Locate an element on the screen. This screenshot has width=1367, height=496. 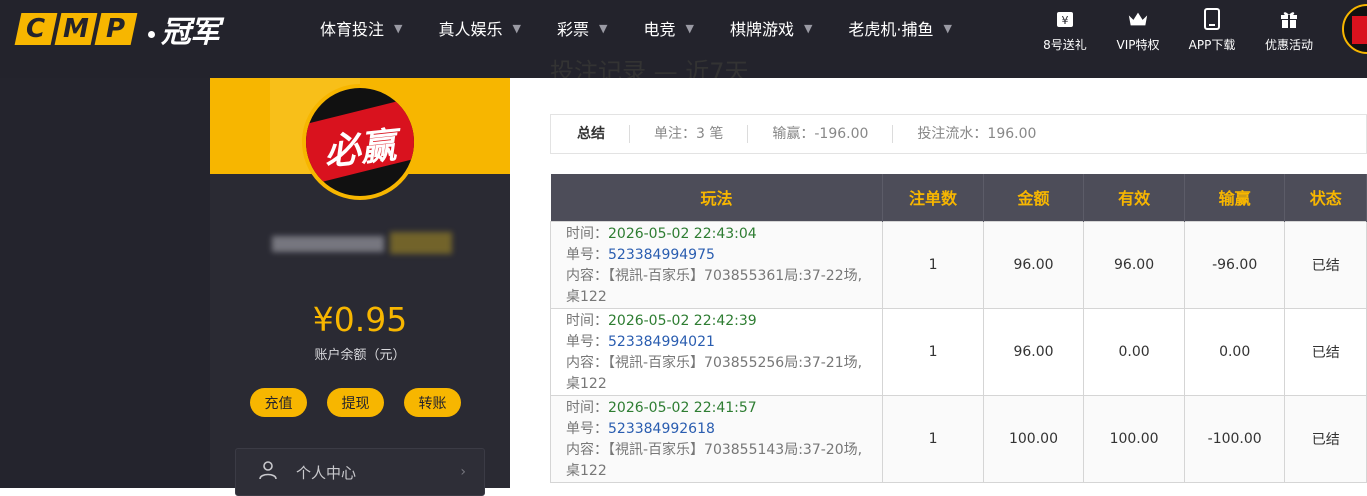
summary-turnover: 投注流水：196.00 is located at coordinates (976, 134).